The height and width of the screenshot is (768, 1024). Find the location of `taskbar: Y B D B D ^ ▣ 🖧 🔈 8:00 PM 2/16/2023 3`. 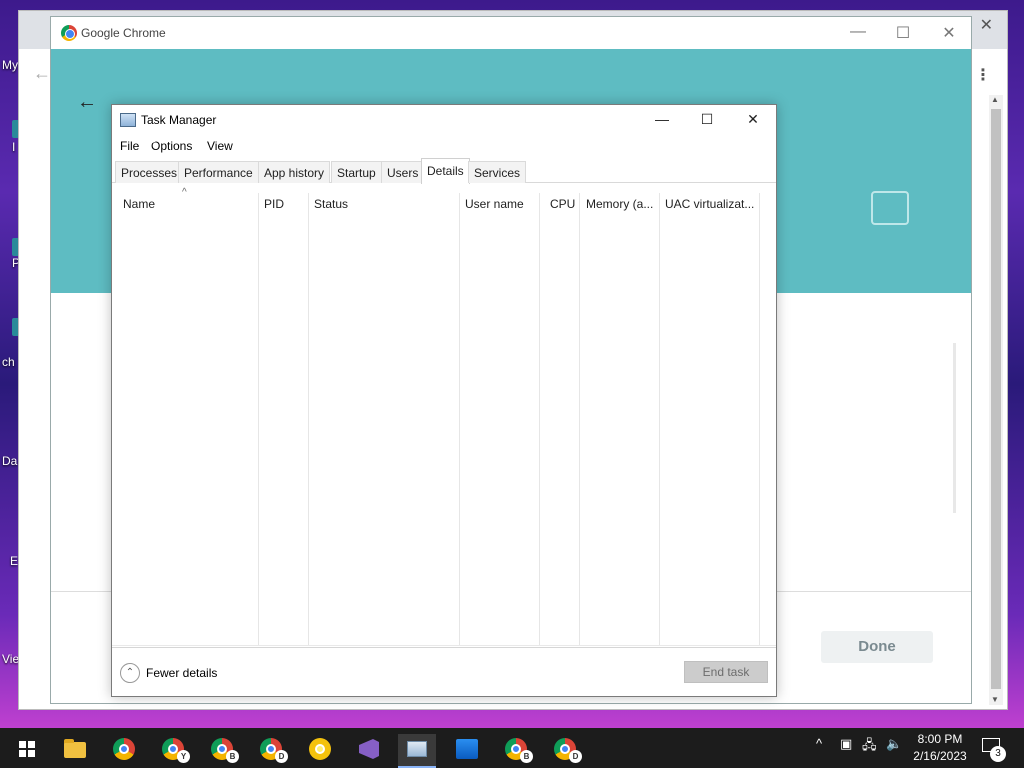

taskbar: Y B D B D ^ ▣ 🖧 🔈 8:00 PM 2/16/2023 3 is located at coordinates (512, 748).